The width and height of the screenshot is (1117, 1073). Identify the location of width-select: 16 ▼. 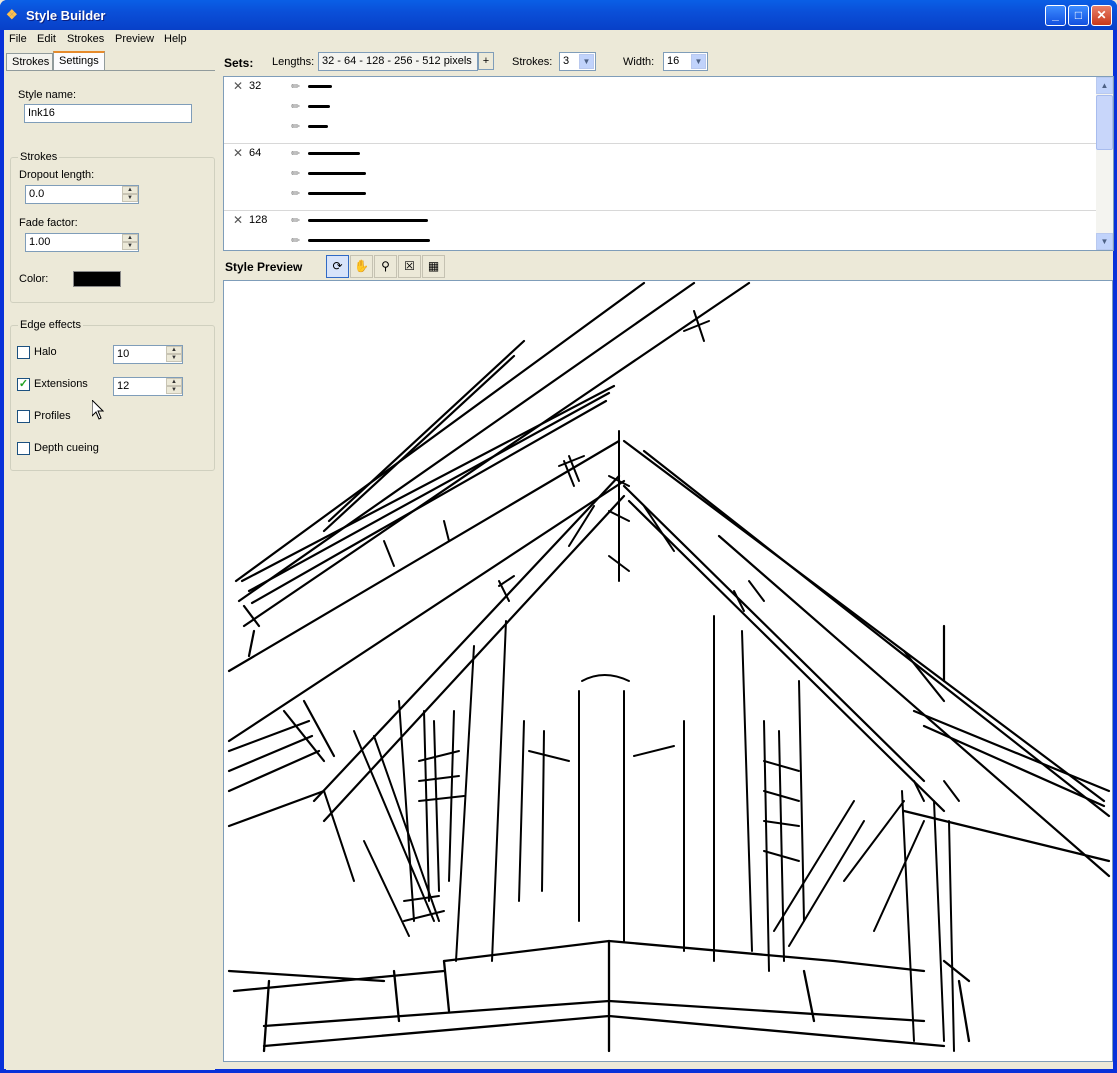
(685, 61).